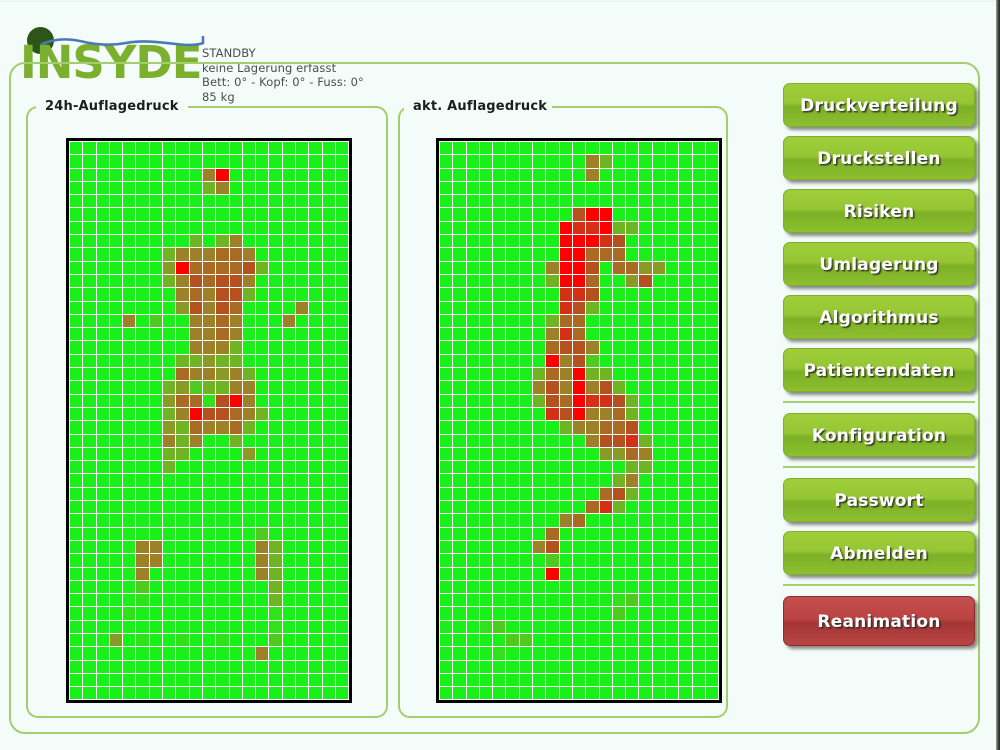 The image size is (1000, 750). I want to click on sidebar-button-risiken: Risiken, so click(879, 211).